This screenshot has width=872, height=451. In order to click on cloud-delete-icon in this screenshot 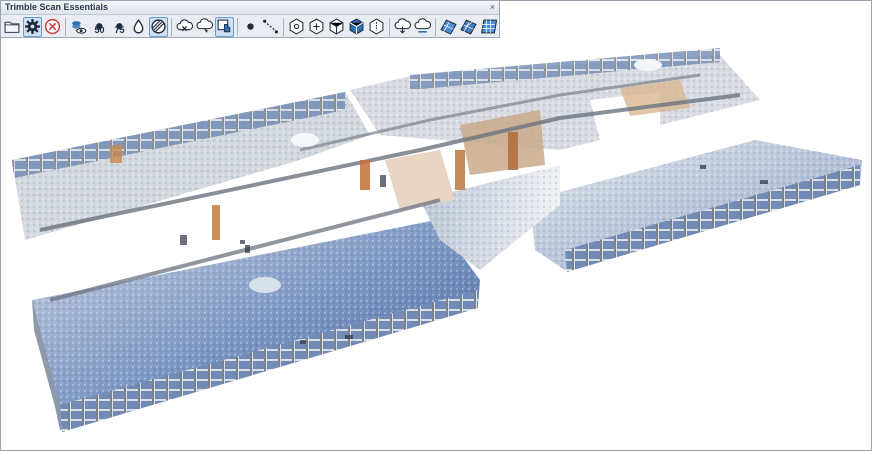, I will do `click(184, 27)`.